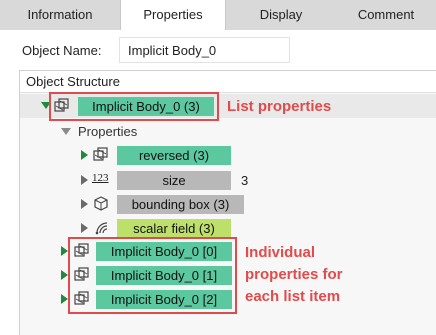 The width and height of the screenshot is (436, 335). What do you see at coordinates (101, 203) in the screenshot?
I see `bounding-box-icon` at bounding box center [101, 203].